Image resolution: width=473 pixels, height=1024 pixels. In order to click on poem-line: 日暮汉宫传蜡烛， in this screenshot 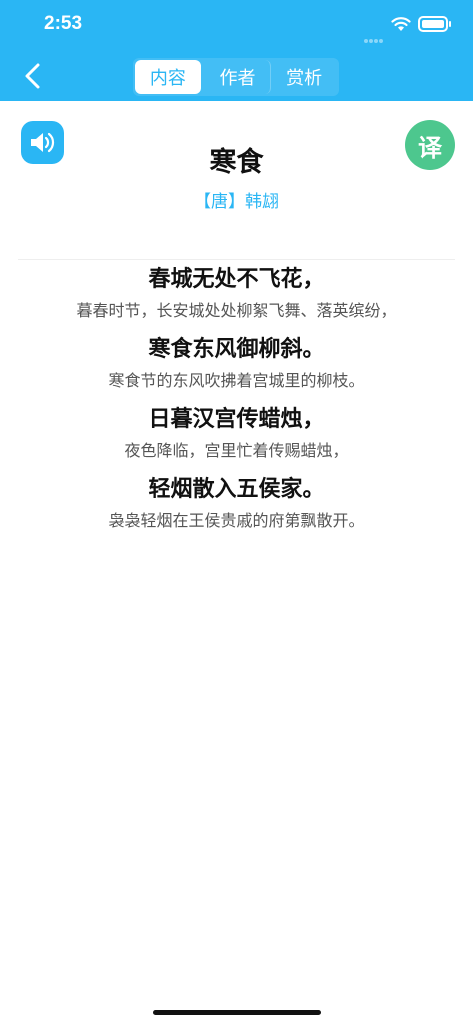, I will do `click(236, 419)`.